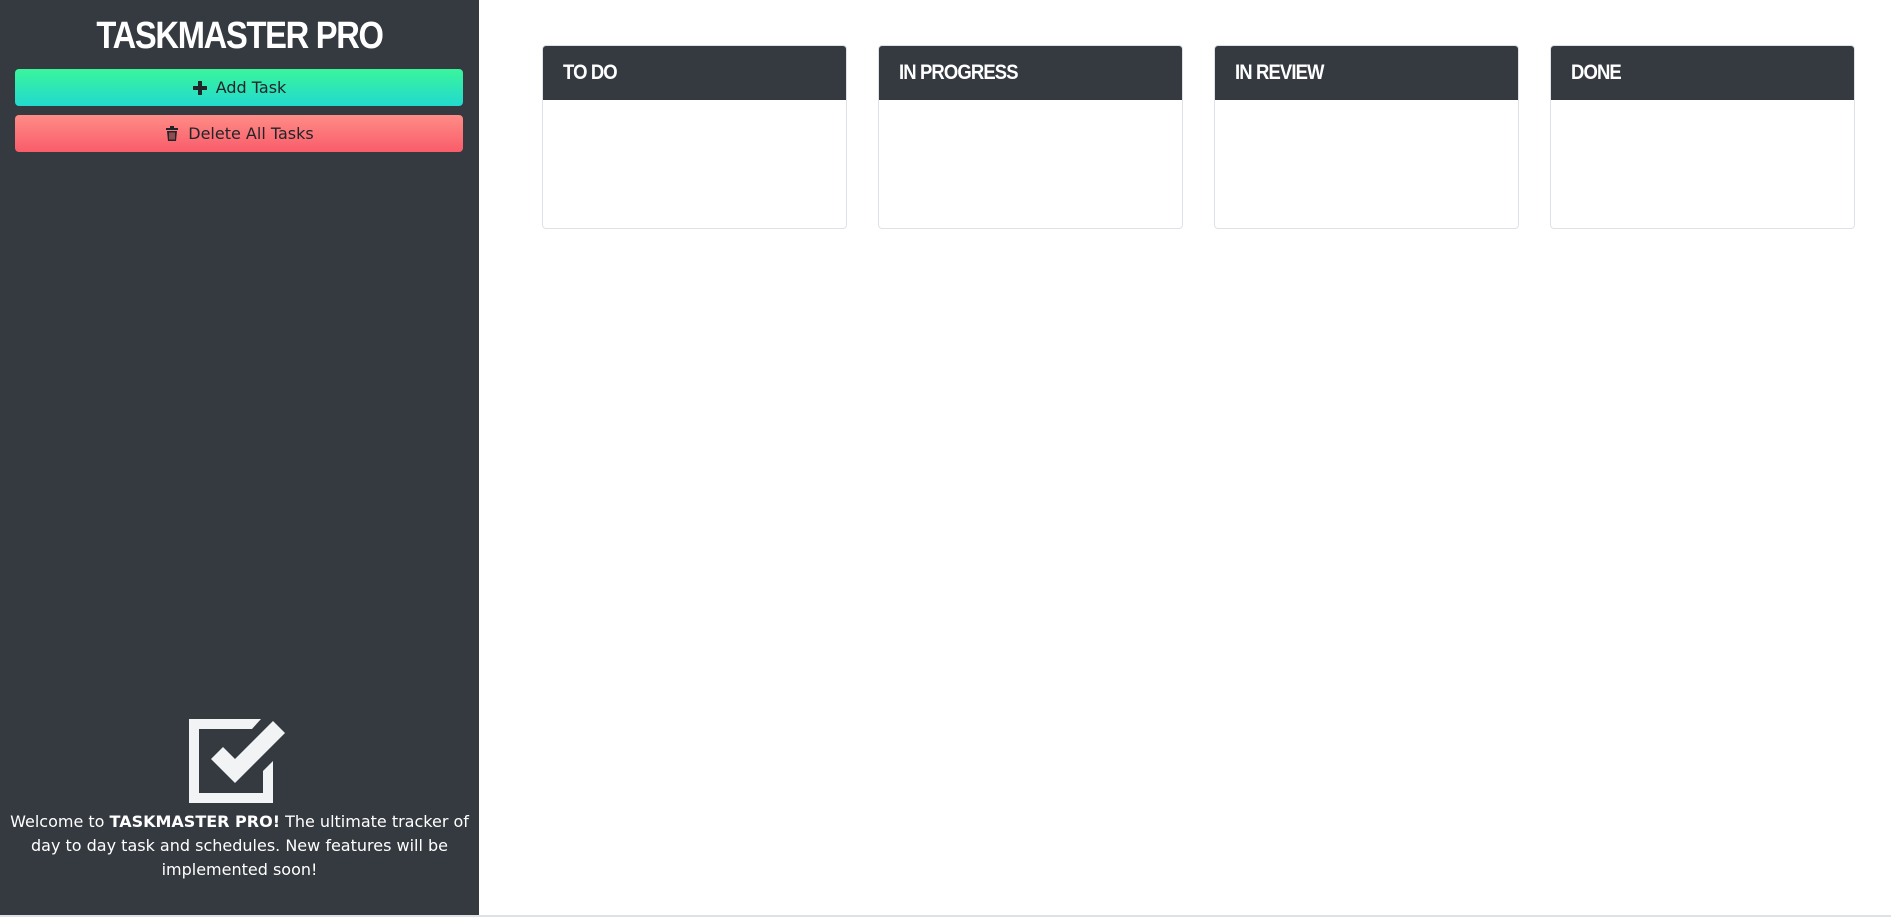 Image resolution: width=1891 pixels, height=917 pixels. I want to click on column-done: DONE, so click(1702, 137).